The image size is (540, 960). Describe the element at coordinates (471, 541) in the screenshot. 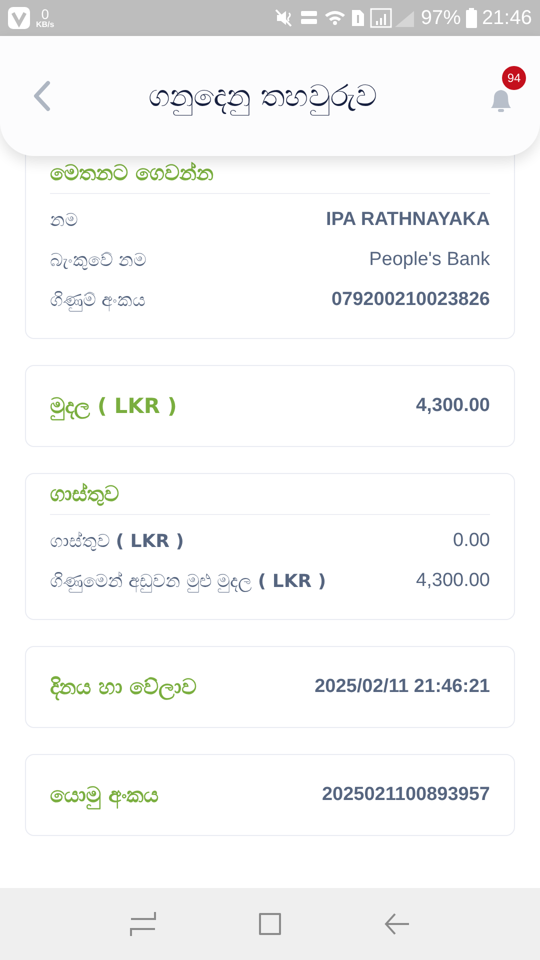

I see `field-value: 0.00` at that location.